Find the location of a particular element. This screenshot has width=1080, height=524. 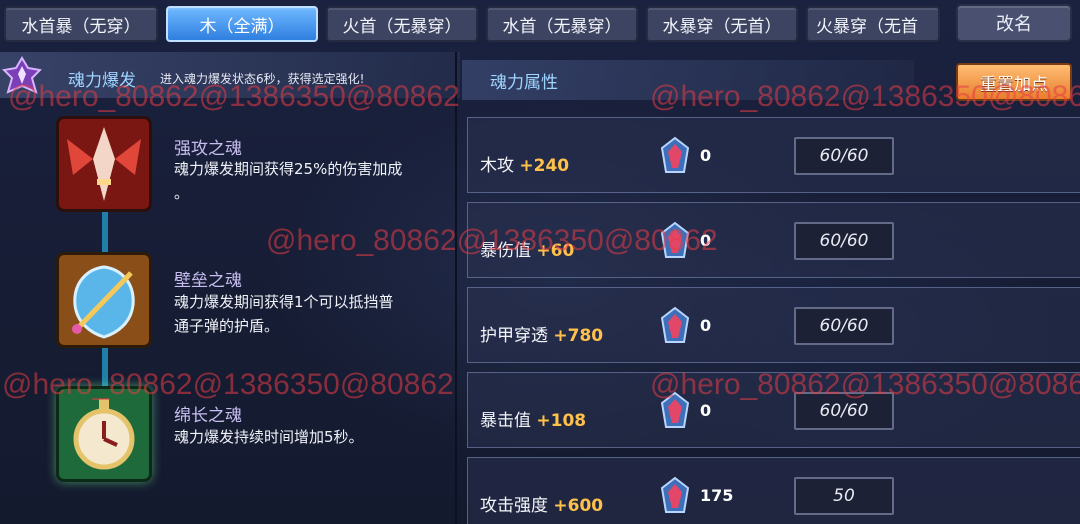

gem-count: 175 is located at coordinates (717, 495).